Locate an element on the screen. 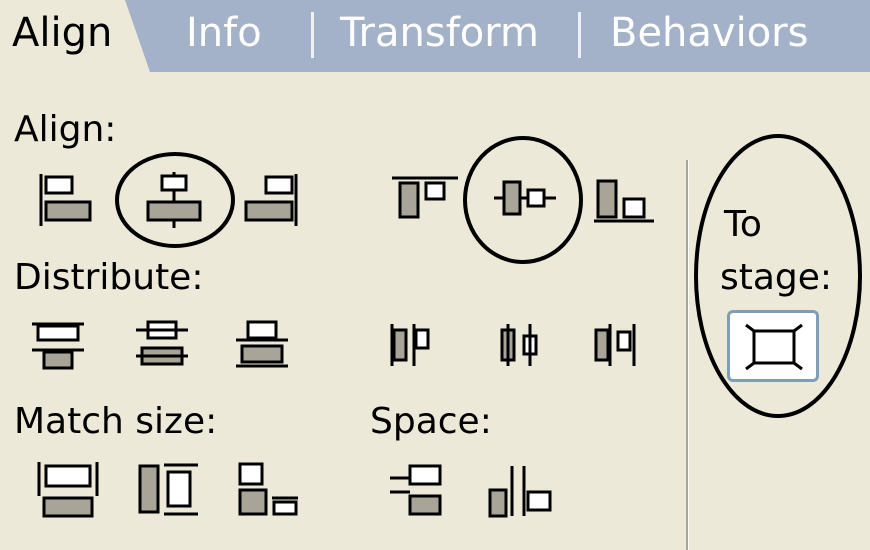  match-width-and-height-icon is located at coordinates (269, 490).